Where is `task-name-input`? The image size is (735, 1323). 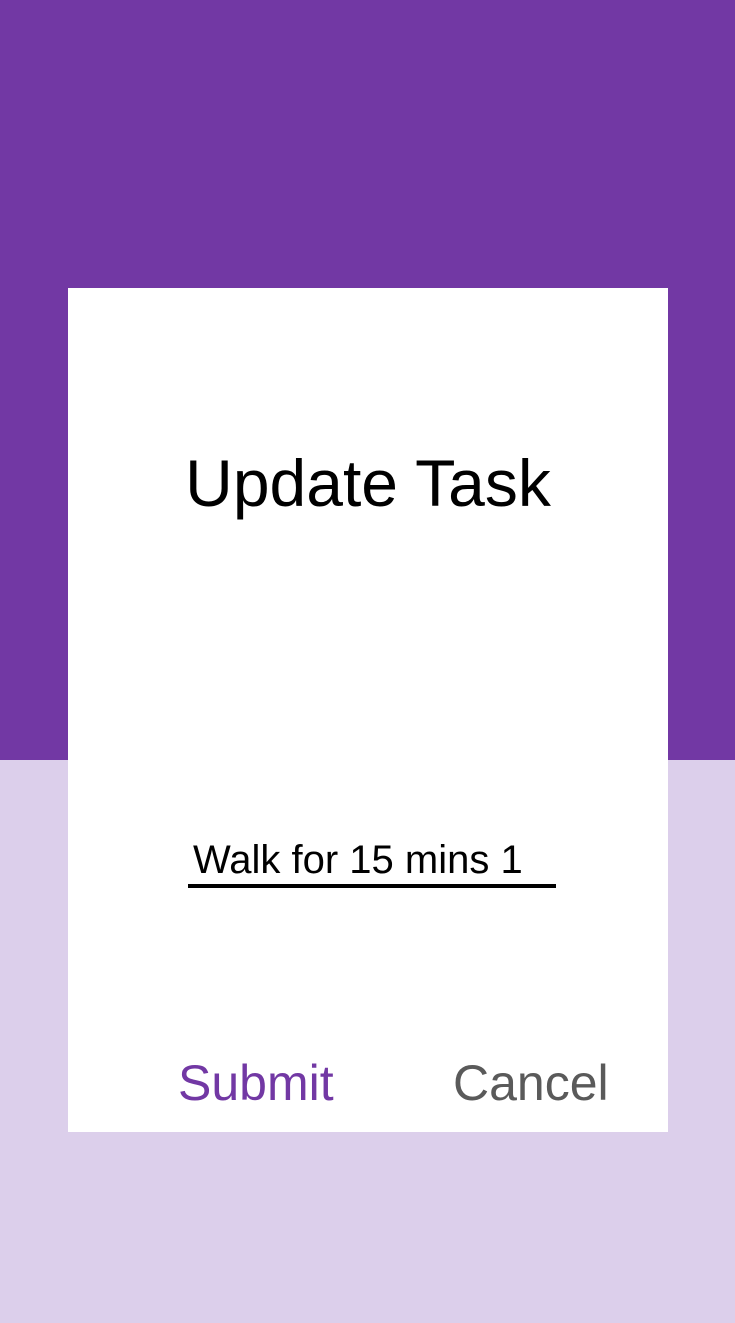
task-name-input is located at coordinates (372, 862).